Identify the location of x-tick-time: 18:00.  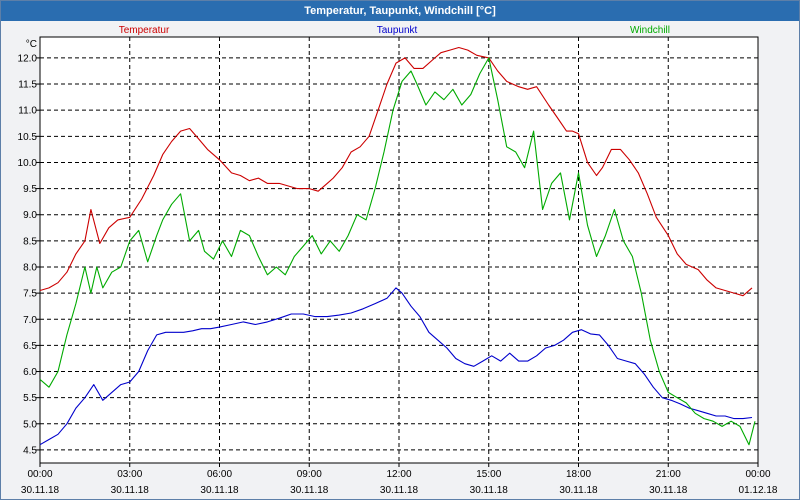
(578, 474).